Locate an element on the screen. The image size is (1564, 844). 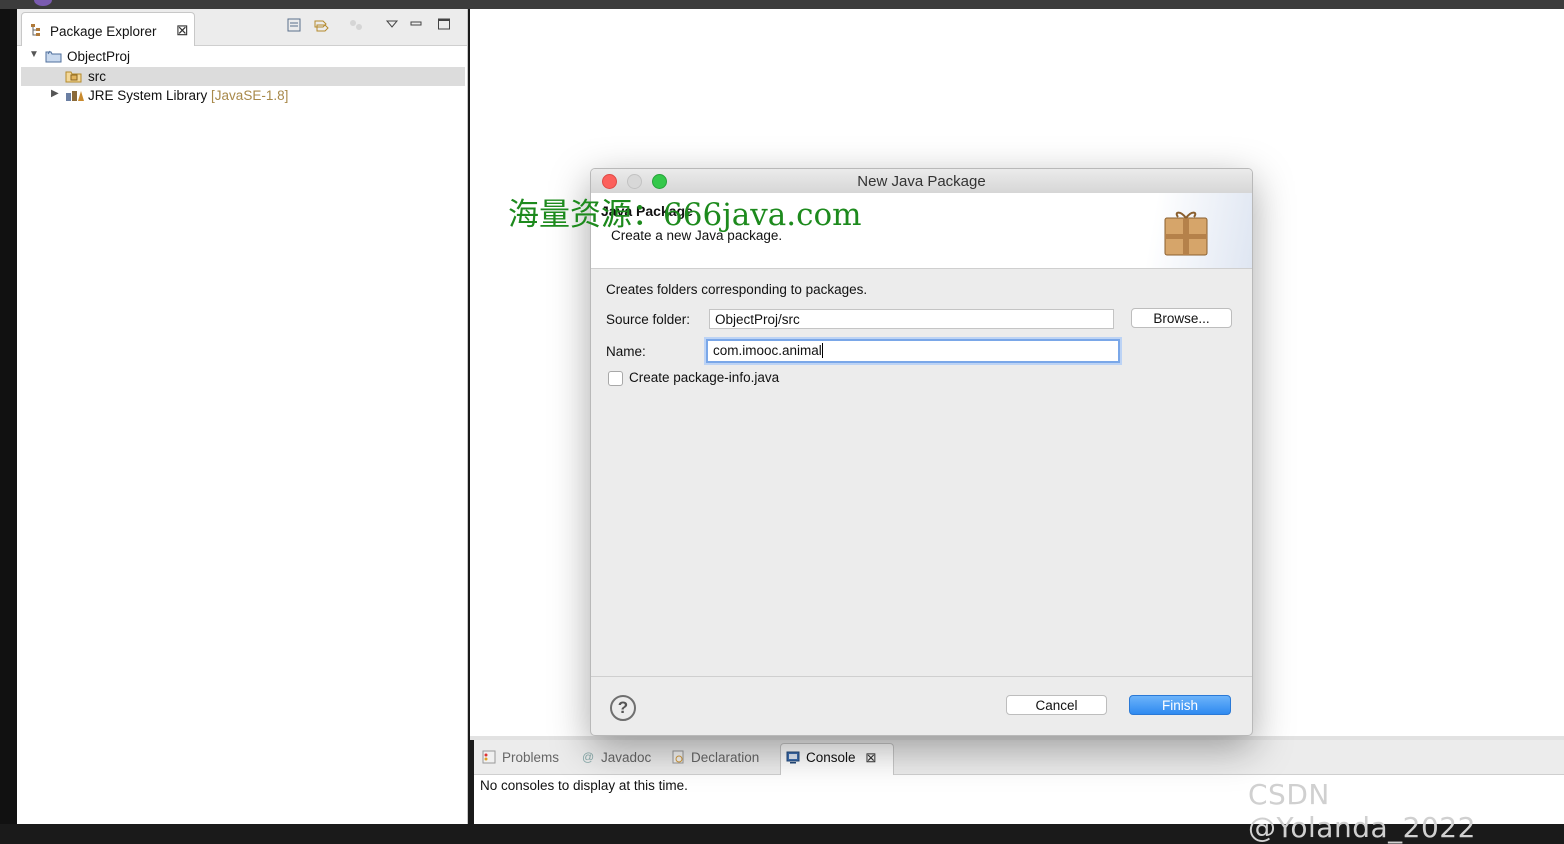
window-top-strip is located at coordinates (782, 4).